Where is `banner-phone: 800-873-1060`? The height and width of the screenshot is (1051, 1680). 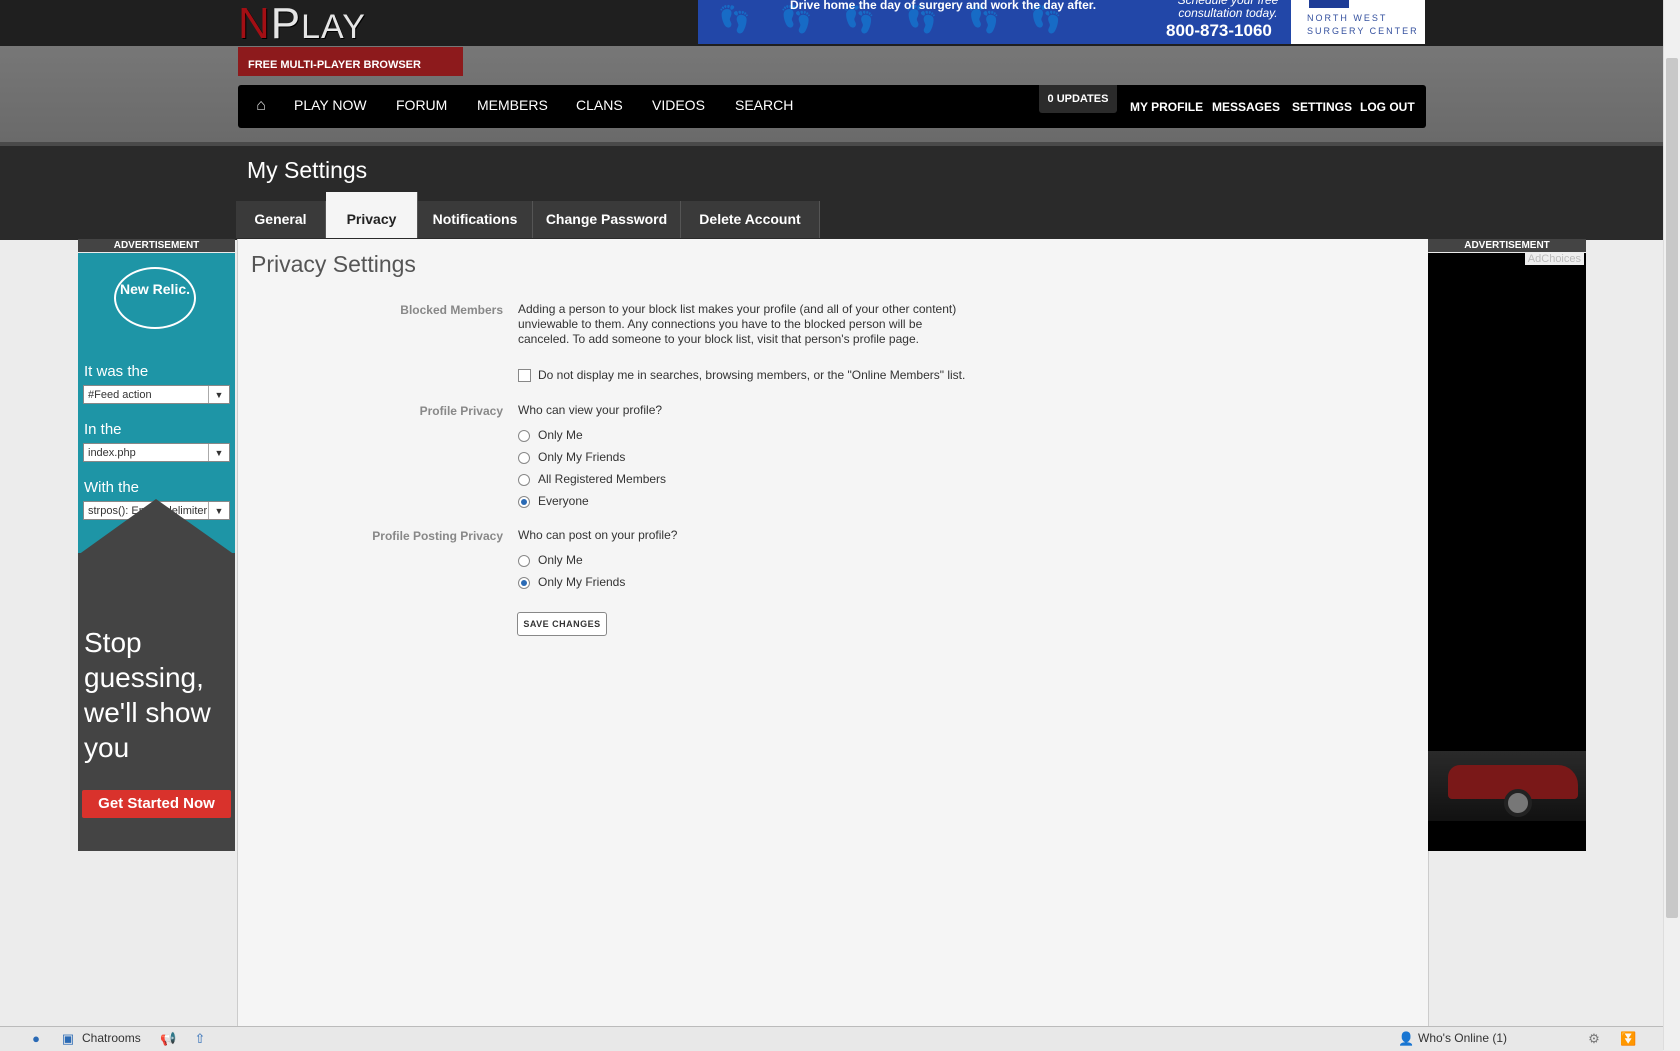
banner-phone: 800-873-1060 is located at coordinates (1219, 30).